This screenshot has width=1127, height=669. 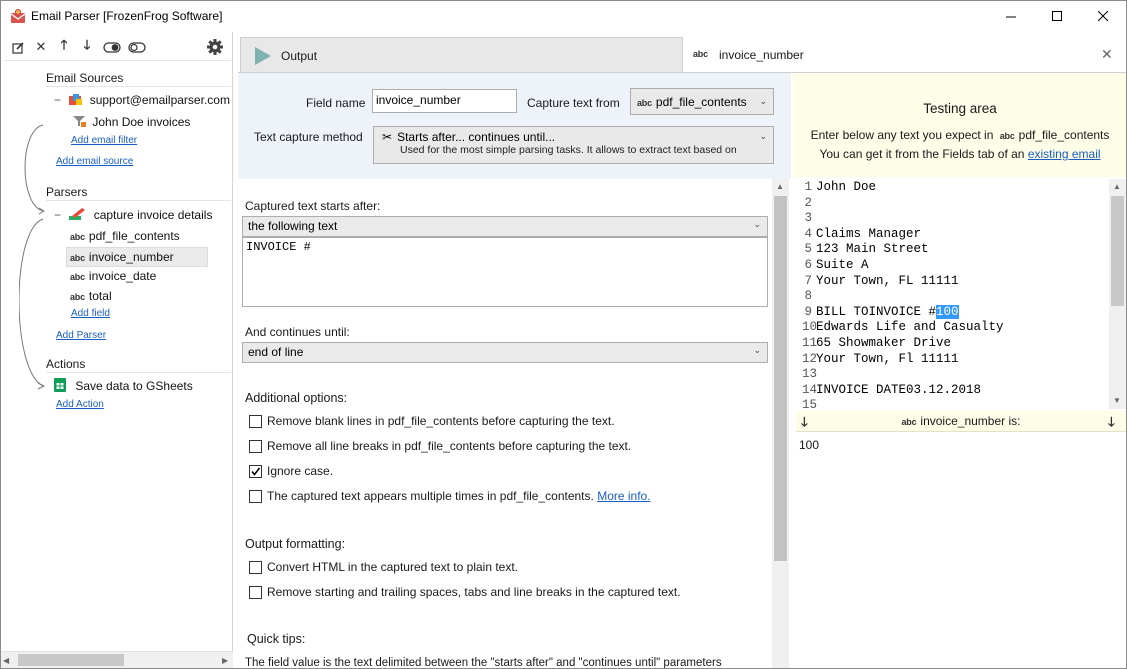 What do you see at coordinates (112, 47) in the screenshot?
I see `enable-toggle-button` at bounding box center [112, 47].